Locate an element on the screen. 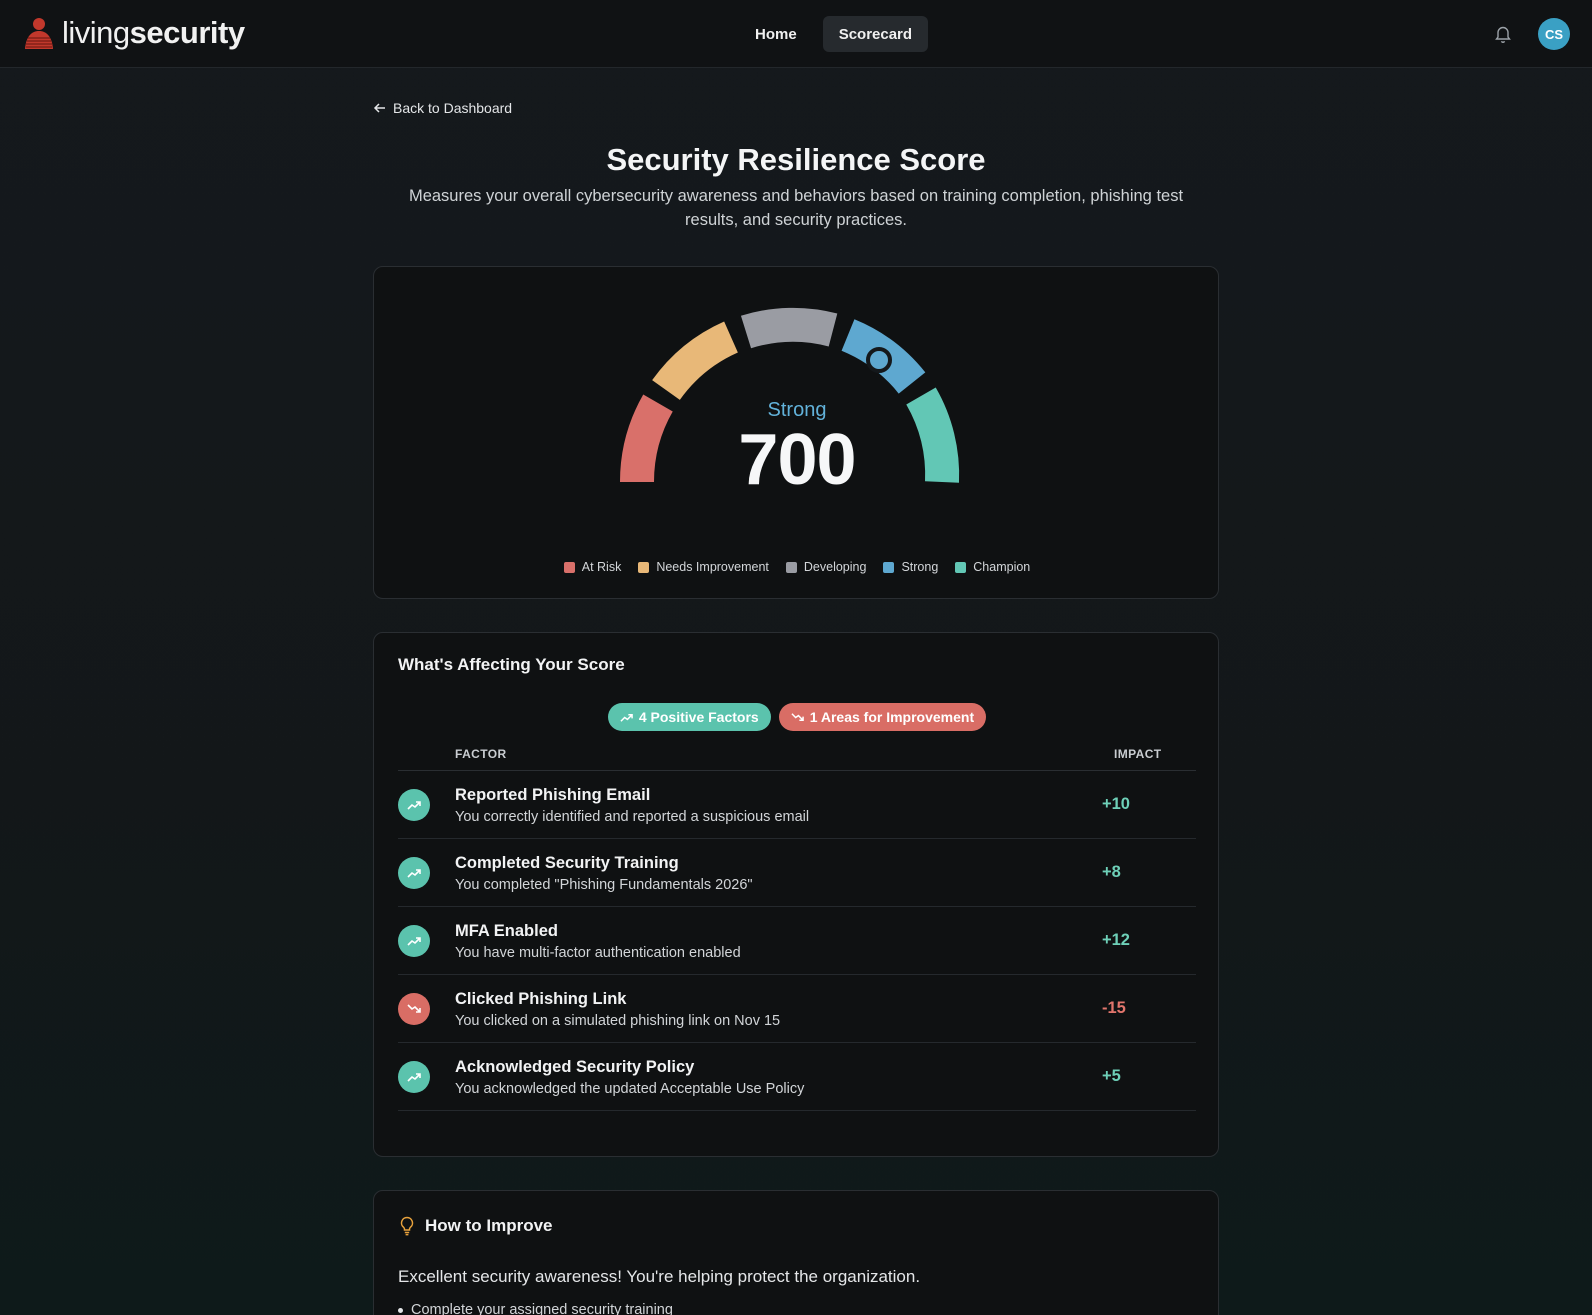 This screenshot has height=1315, width=1592. factor-impact: -15 is located at coordinates (1114, 1008).